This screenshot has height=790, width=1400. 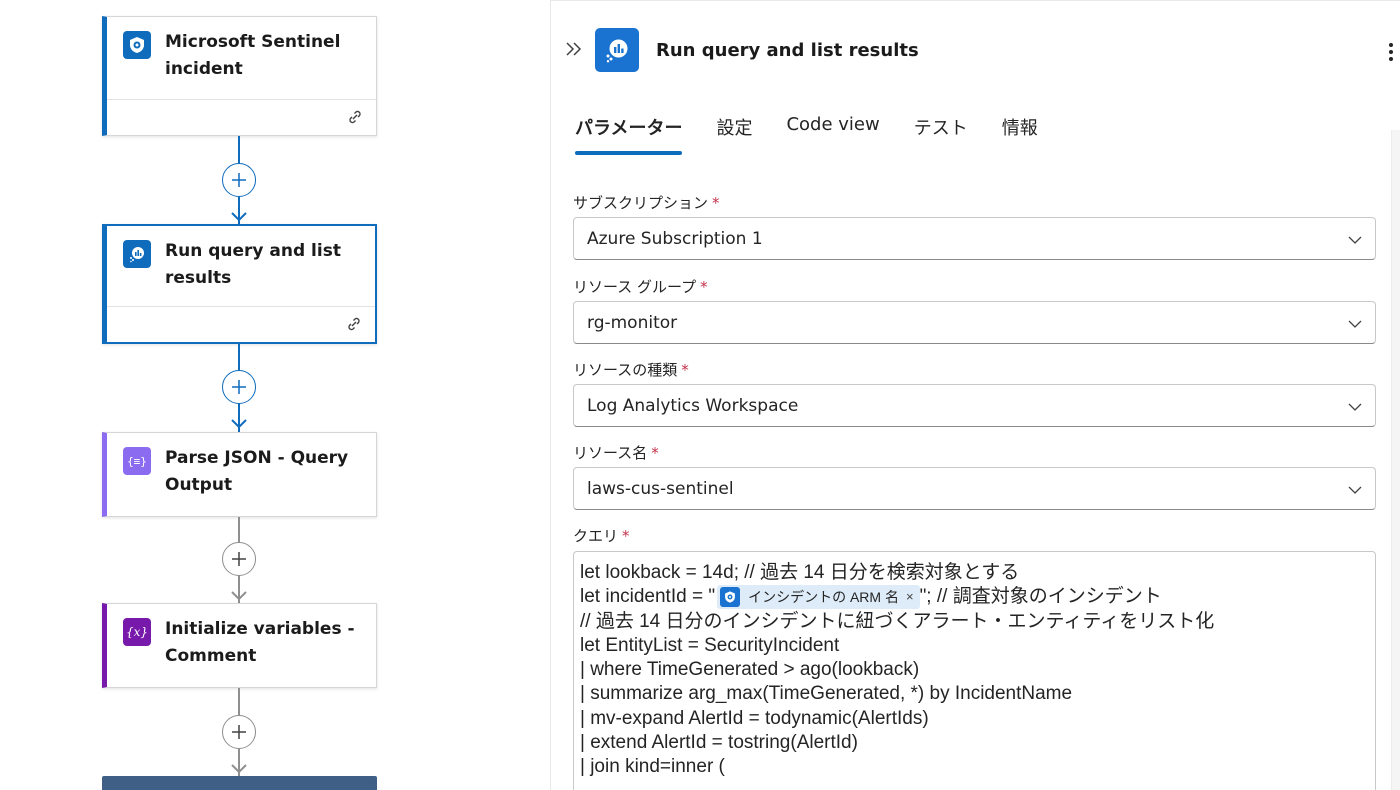 What do you see at coordinates (648, 597) in the screenshot?
I see `query-text: let incidentId = "` at bounding box center [648, 597].